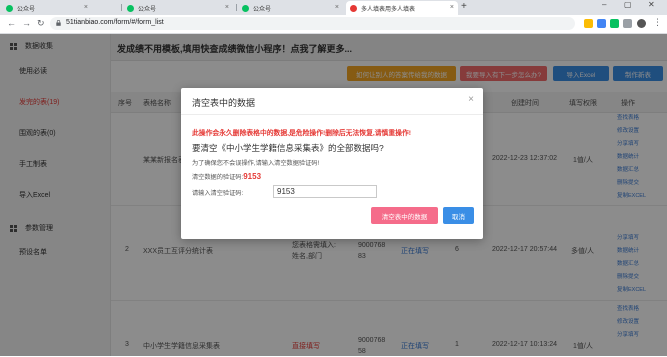 The image size is (667, 357). I want to click on browser-tab-active: 多人填表用多人填表 ×, so click(402, 8).